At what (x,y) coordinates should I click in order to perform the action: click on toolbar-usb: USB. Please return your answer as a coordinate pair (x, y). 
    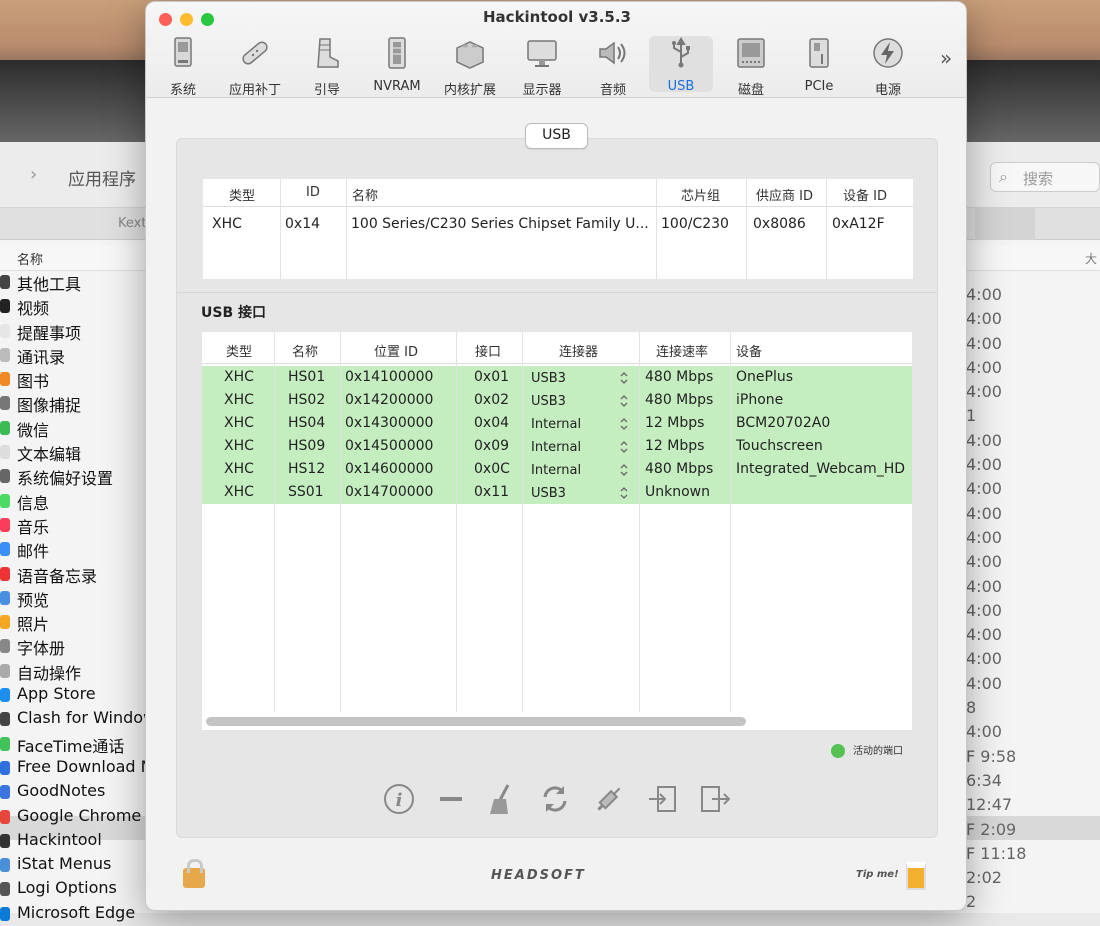
    Looking at the image, I should click on (681, 65).